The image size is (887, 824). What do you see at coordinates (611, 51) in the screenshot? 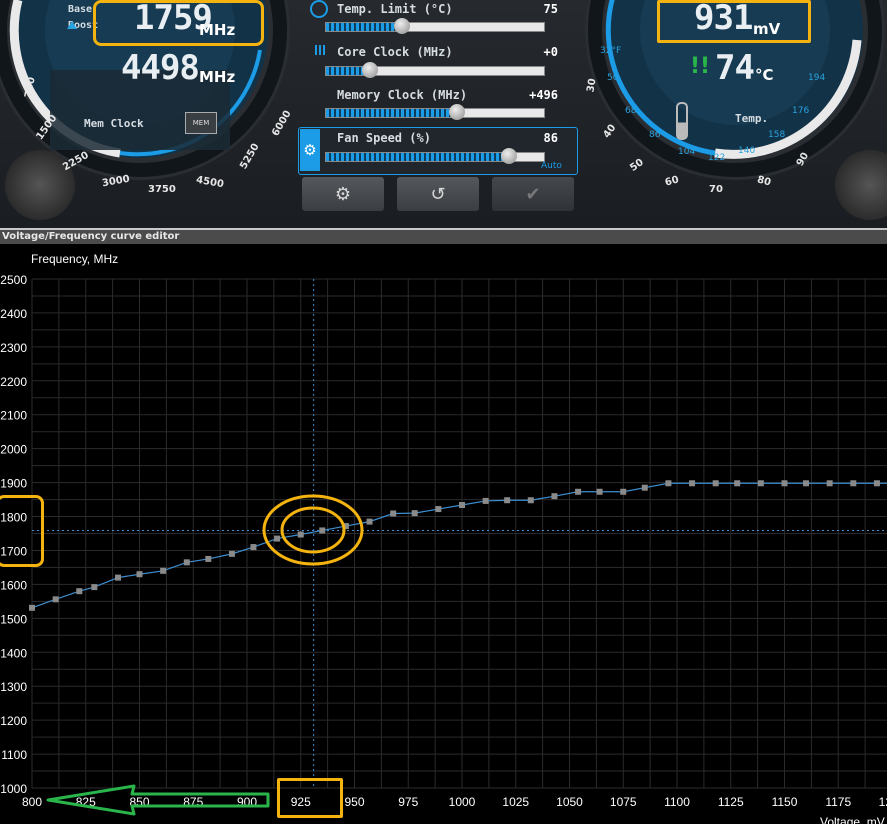
I see `fahrenheit-label: 32°F` at bounding box center [611, 51].